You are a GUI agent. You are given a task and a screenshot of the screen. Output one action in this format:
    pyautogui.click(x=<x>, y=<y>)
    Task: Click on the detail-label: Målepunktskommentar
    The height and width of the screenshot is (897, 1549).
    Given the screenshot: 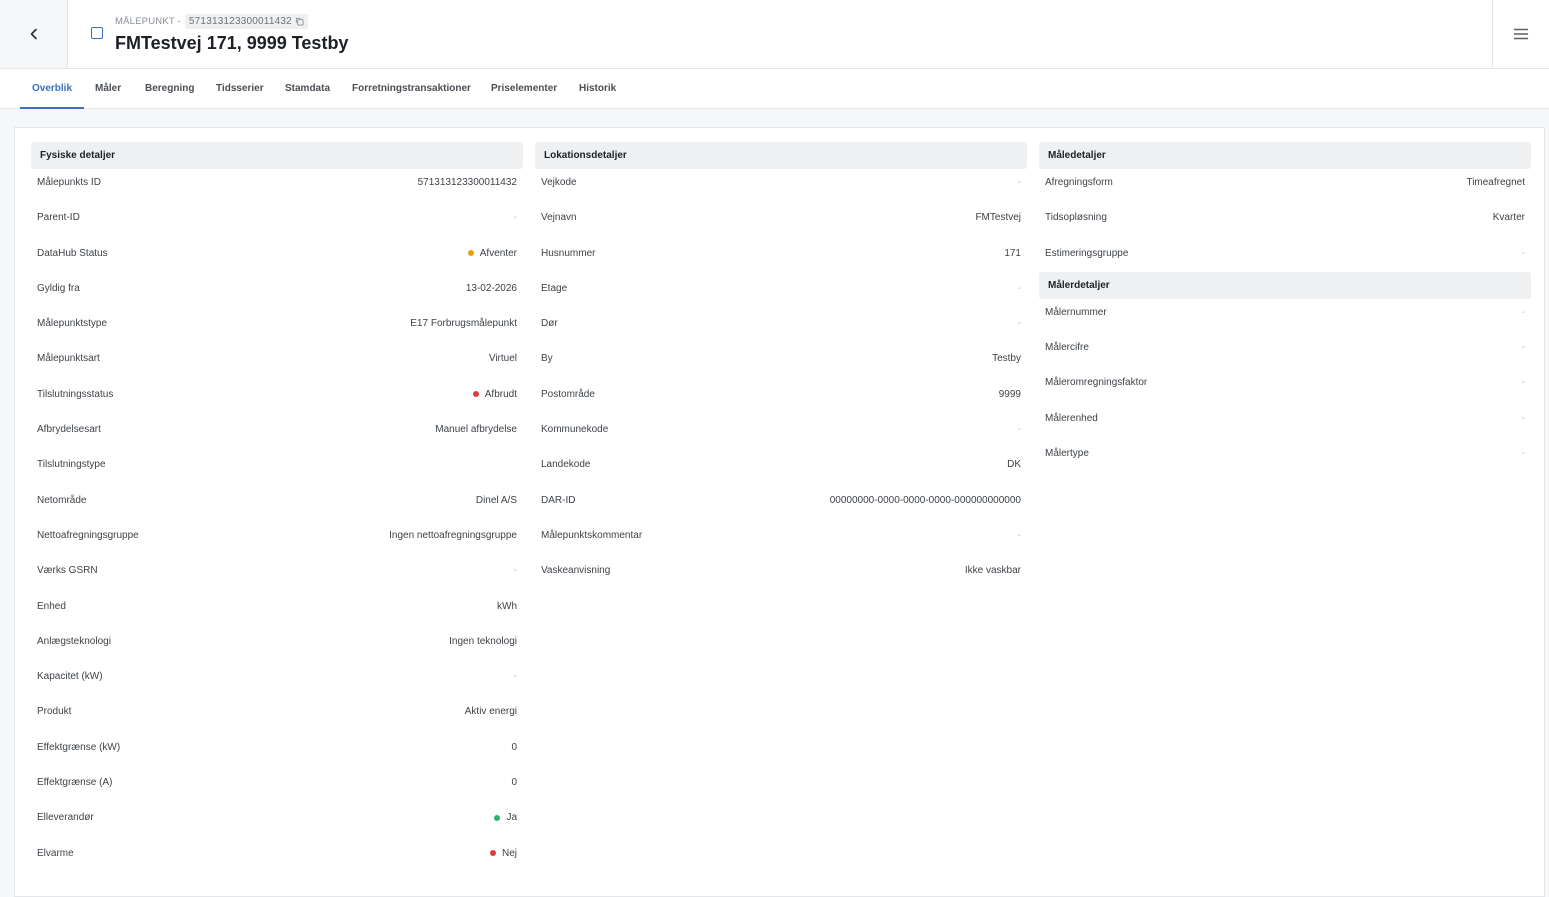 What is the action you would take?
    pyautogui.click(x=592, y=535)
    